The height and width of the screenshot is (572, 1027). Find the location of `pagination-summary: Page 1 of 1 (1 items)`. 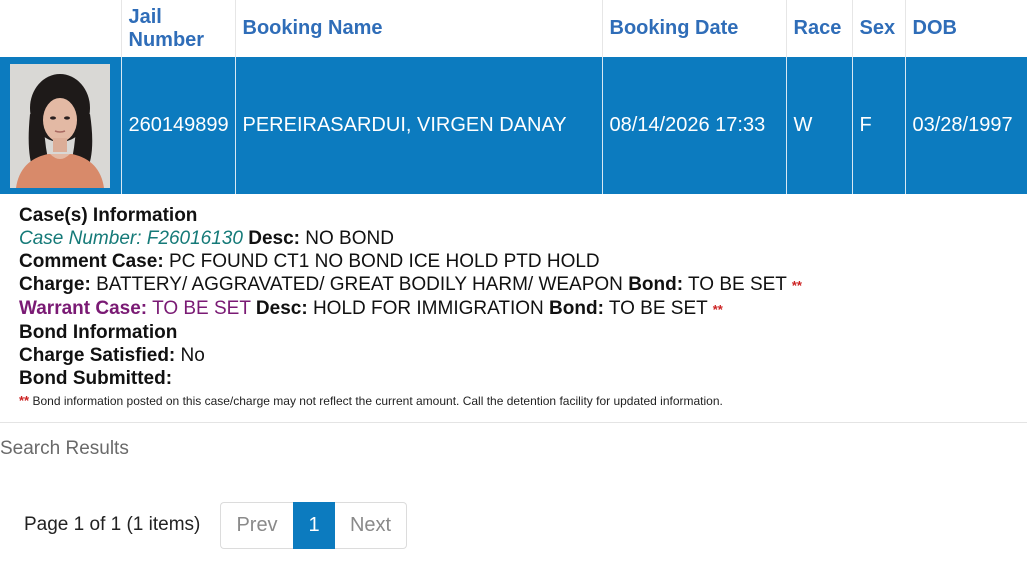

pagination-summary: Page 1 of 1 (1 items) is located at coordinates (112, 524).